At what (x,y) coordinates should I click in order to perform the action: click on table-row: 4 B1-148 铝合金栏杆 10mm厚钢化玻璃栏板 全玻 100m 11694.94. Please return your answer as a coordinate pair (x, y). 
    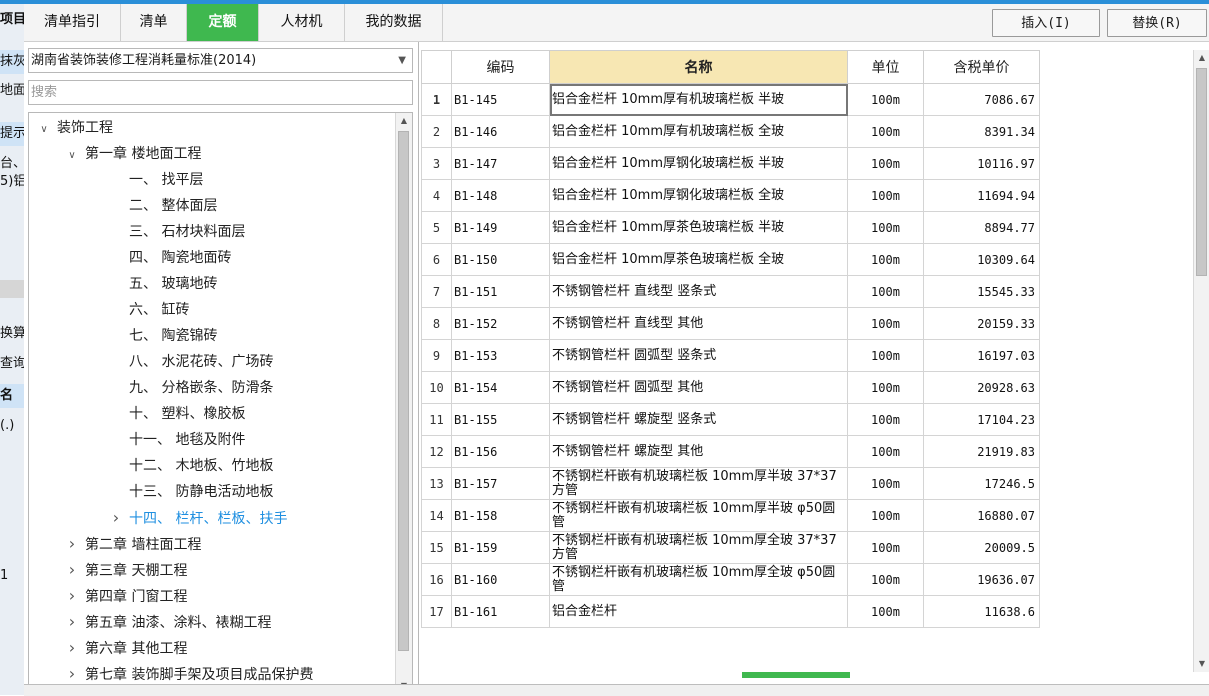
    Looking at the image, I should click on (733, 195).